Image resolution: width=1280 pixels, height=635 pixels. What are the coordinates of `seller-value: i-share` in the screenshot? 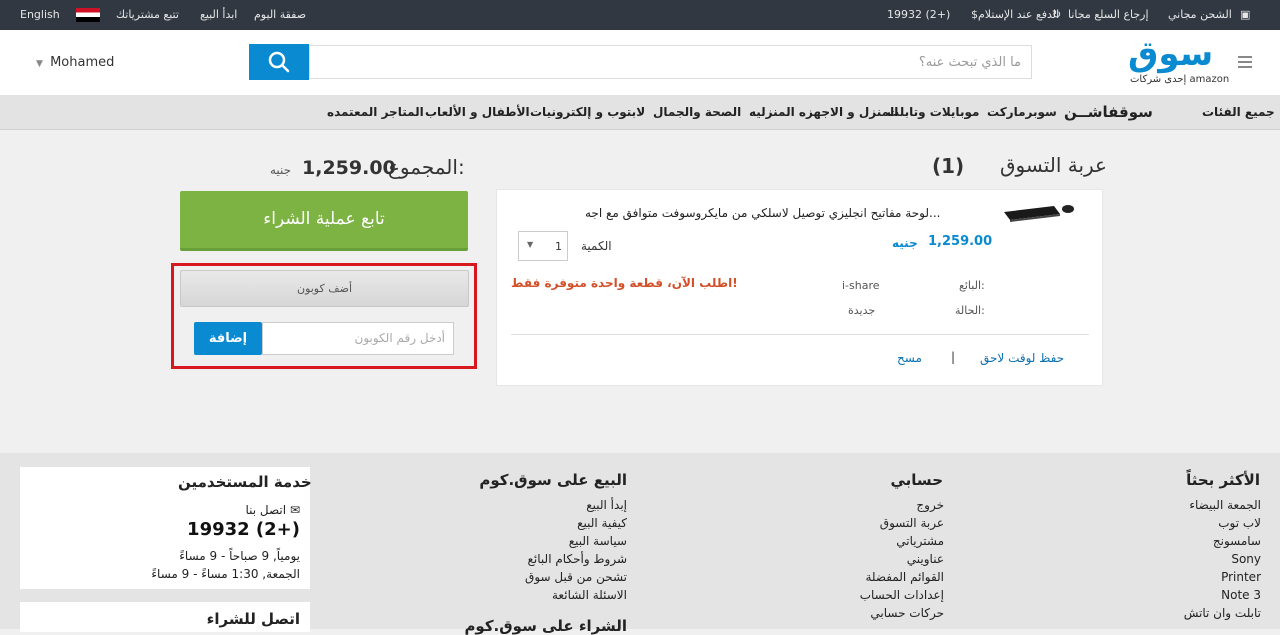 It's located at (861, 285).